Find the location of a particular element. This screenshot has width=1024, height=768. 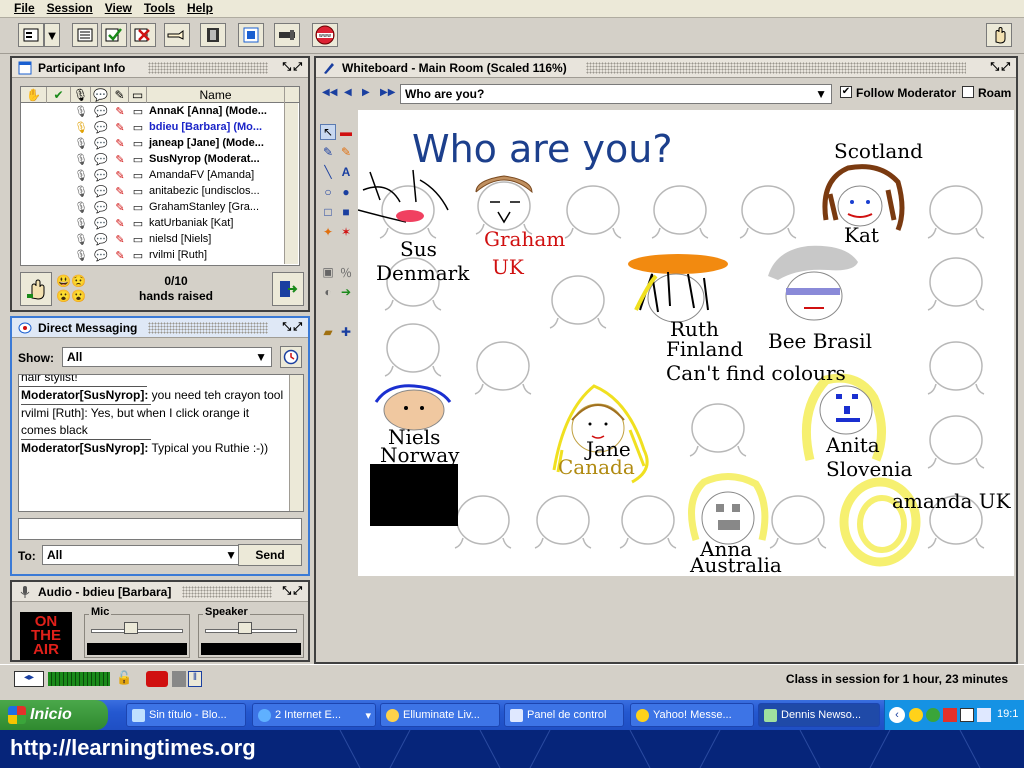

participant-row: 🎙 💬 ✎ ▭ katUrbaniak [Kat] is located at coordinates (160, 223).